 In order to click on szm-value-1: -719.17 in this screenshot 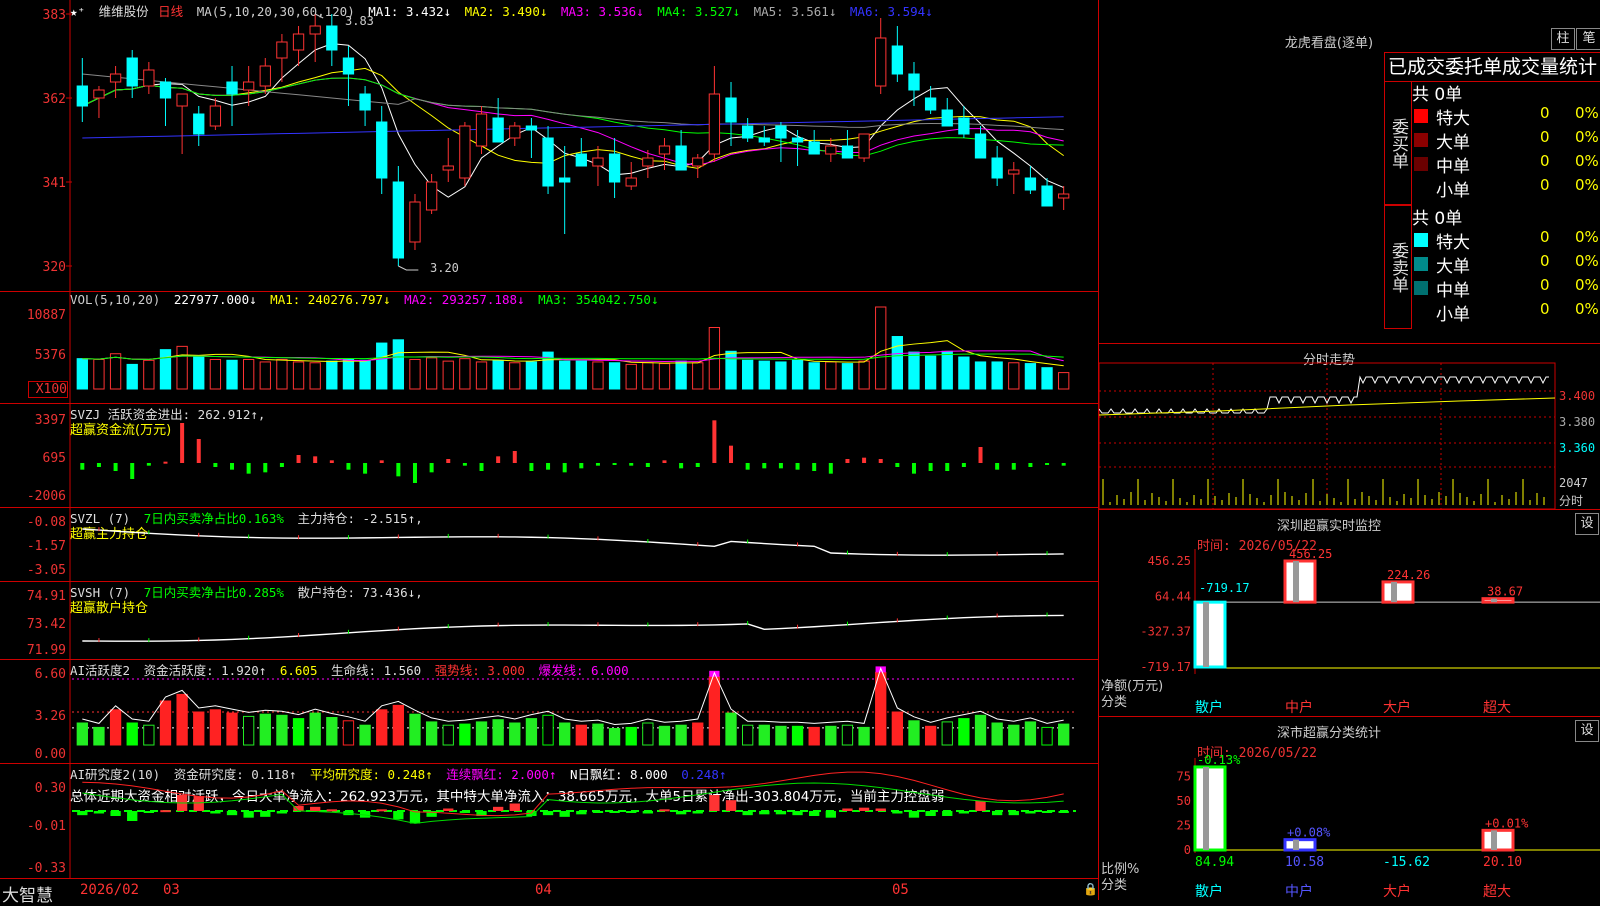, I will do `click(1224, 588)`.